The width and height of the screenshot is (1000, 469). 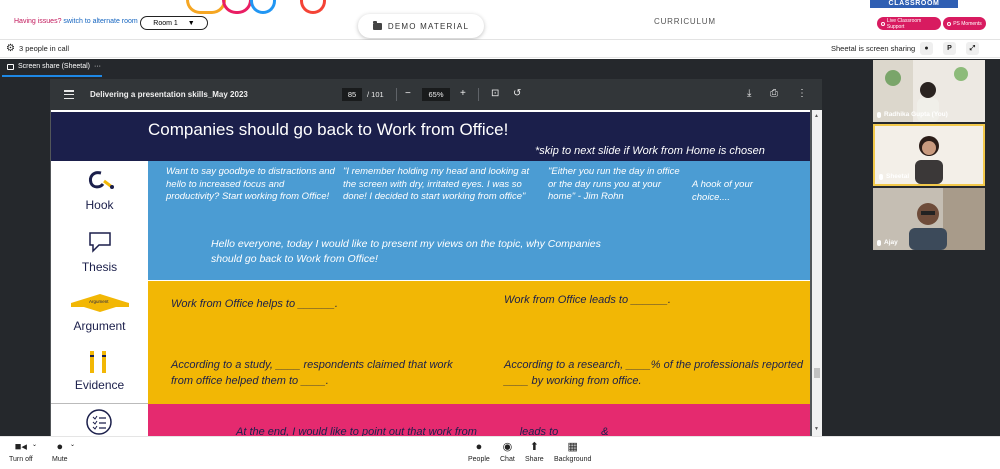 I want to click on screen-share-tab: Screen share (Sheetal) ···, so click(x=54, y=66).